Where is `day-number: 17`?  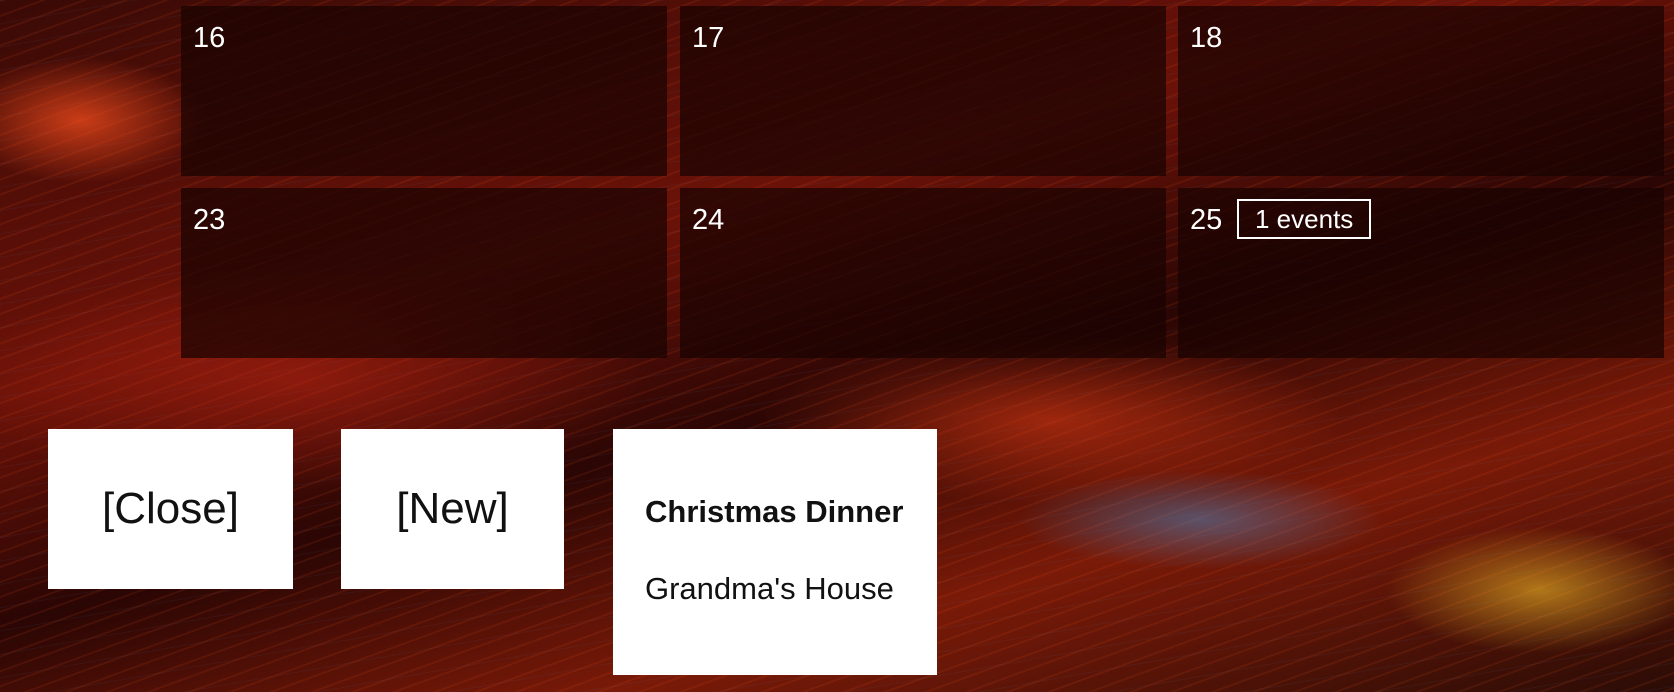
day-number: 17 is located at coordinates (708, 38).